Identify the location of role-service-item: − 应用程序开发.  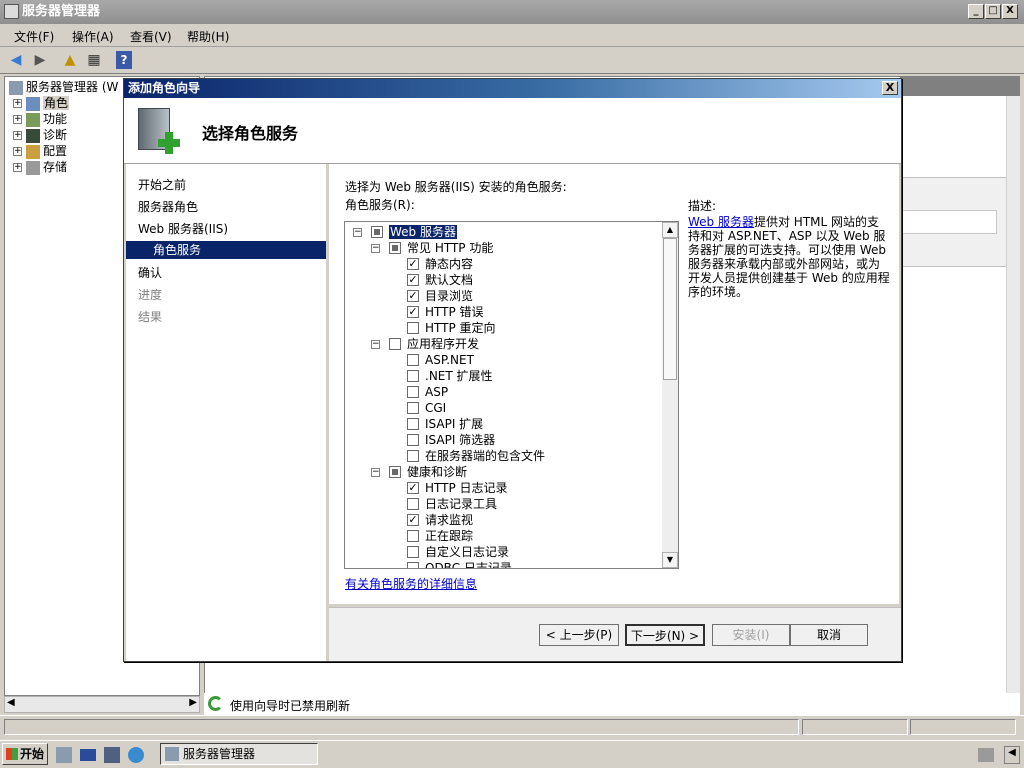
(425, 344).